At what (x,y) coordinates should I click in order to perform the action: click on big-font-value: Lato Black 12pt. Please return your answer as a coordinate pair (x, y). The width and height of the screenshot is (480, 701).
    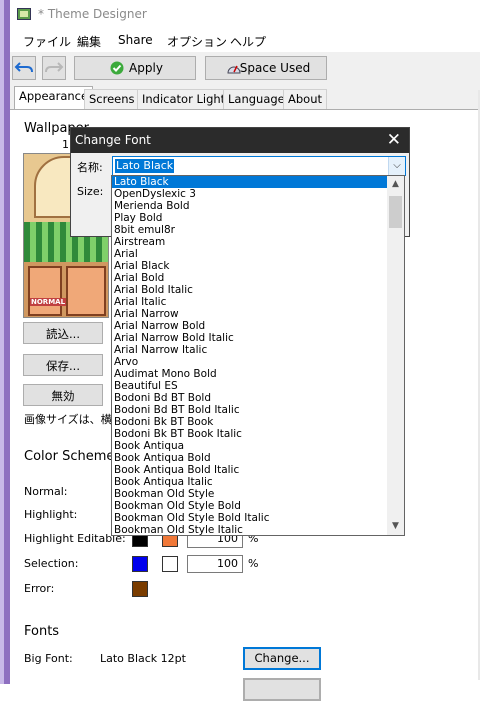
    Looking at the image, I should click on (143, 658).